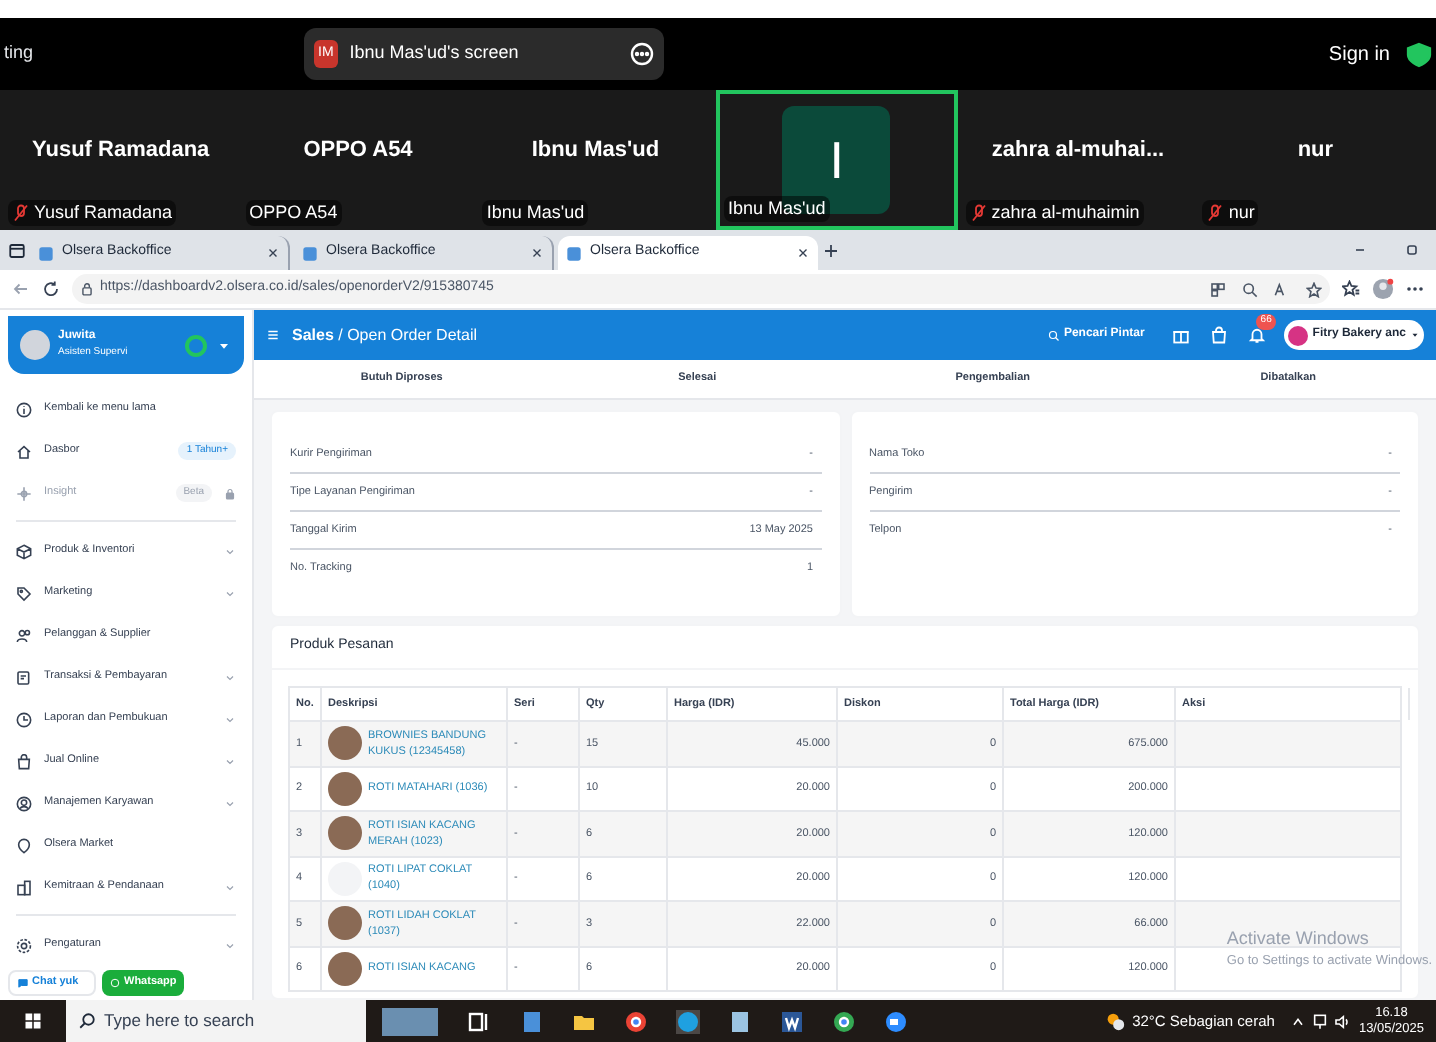 The height and width of the screenshot is (1042, 1436). Describe the element at coordinates (121, 150) in the screenshot. I see `participant-name: Yusuf Ramadana` at that location.